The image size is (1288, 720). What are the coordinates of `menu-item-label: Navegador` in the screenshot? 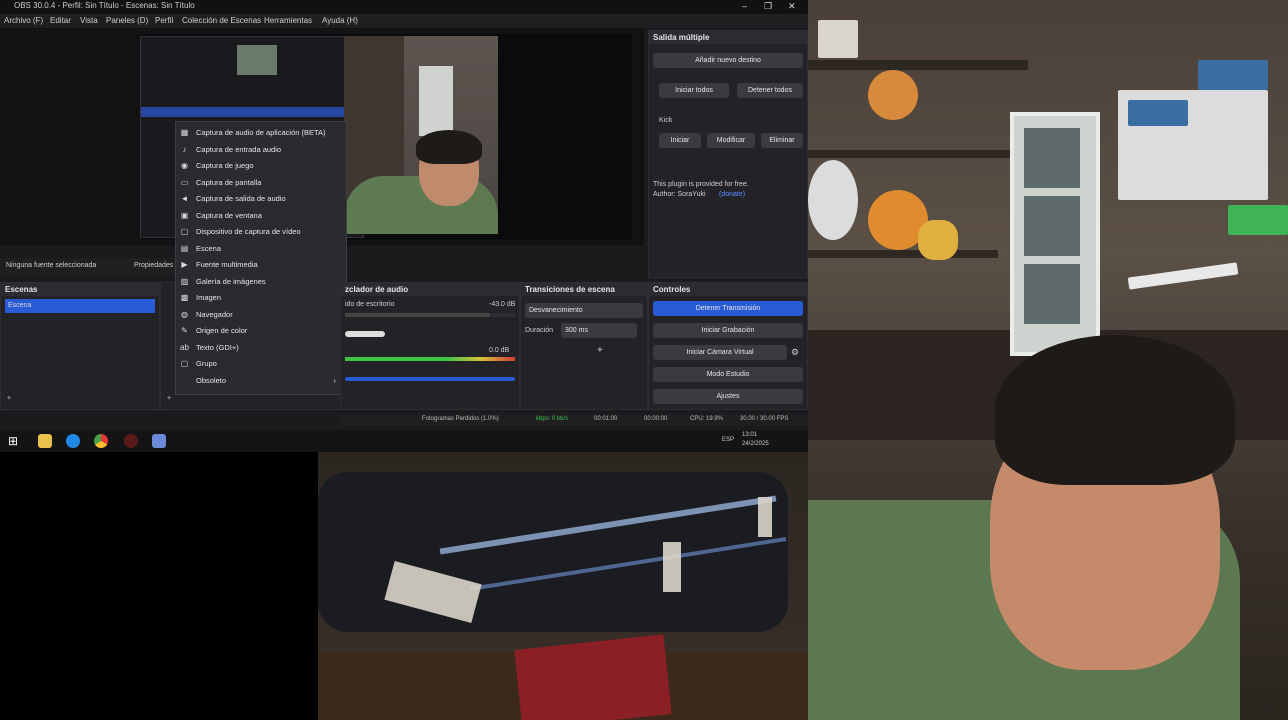 It's located at (214, 314).